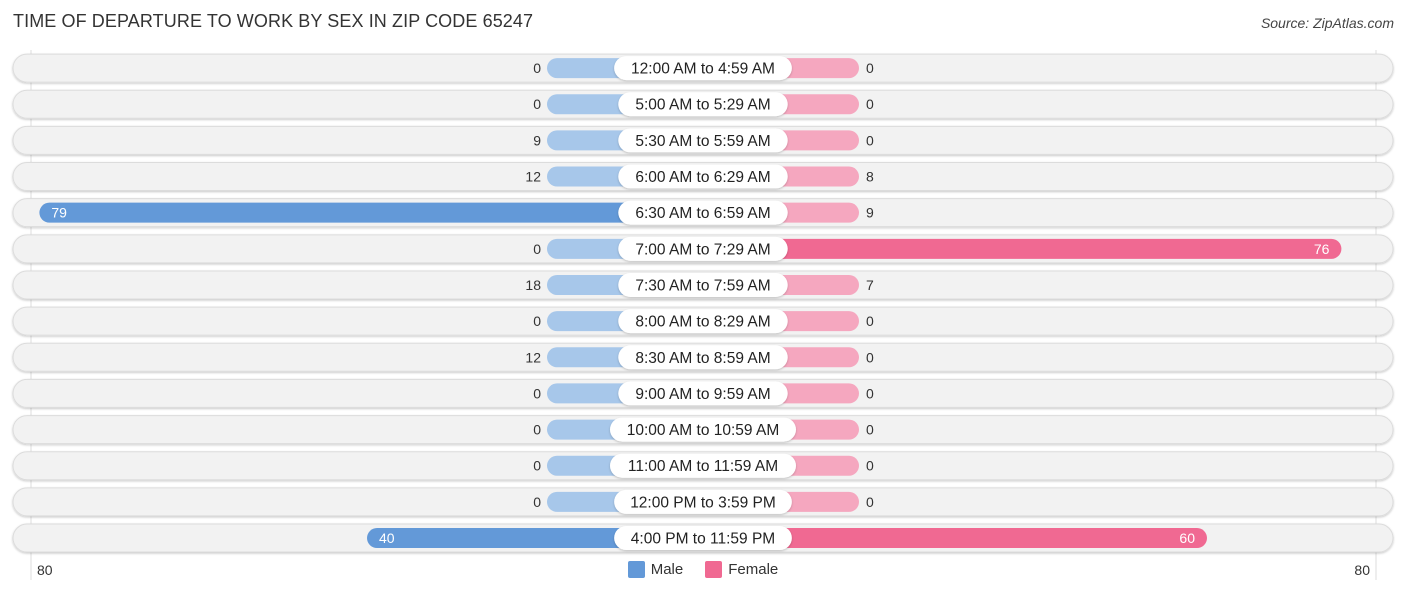 Image resolution: width=1406 pixels, height=595 pixels. I want to click on category-label: 11:00 AM to 11:59 AM, so click(703, 466).